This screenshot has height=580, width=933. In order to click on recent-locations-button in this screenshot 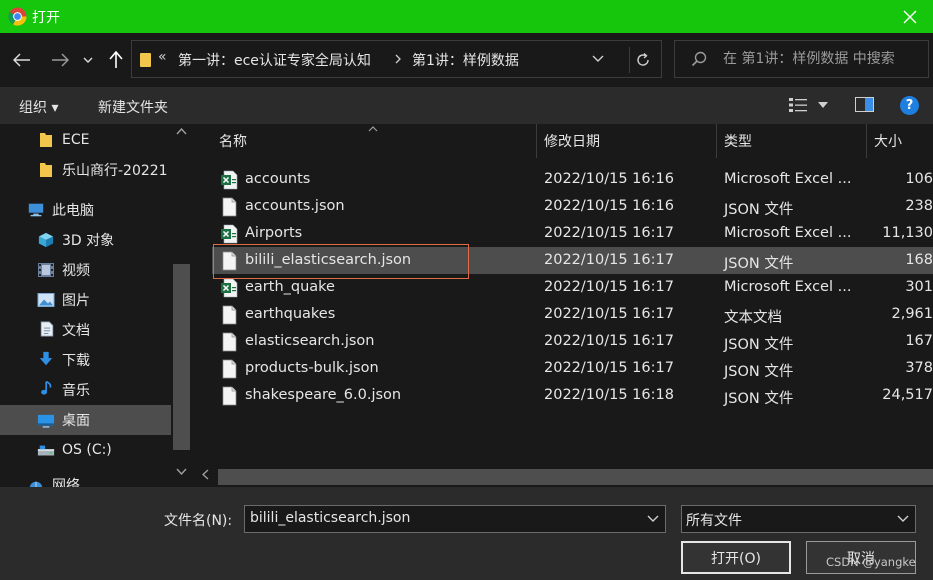, I will do `click(88, 60)`.